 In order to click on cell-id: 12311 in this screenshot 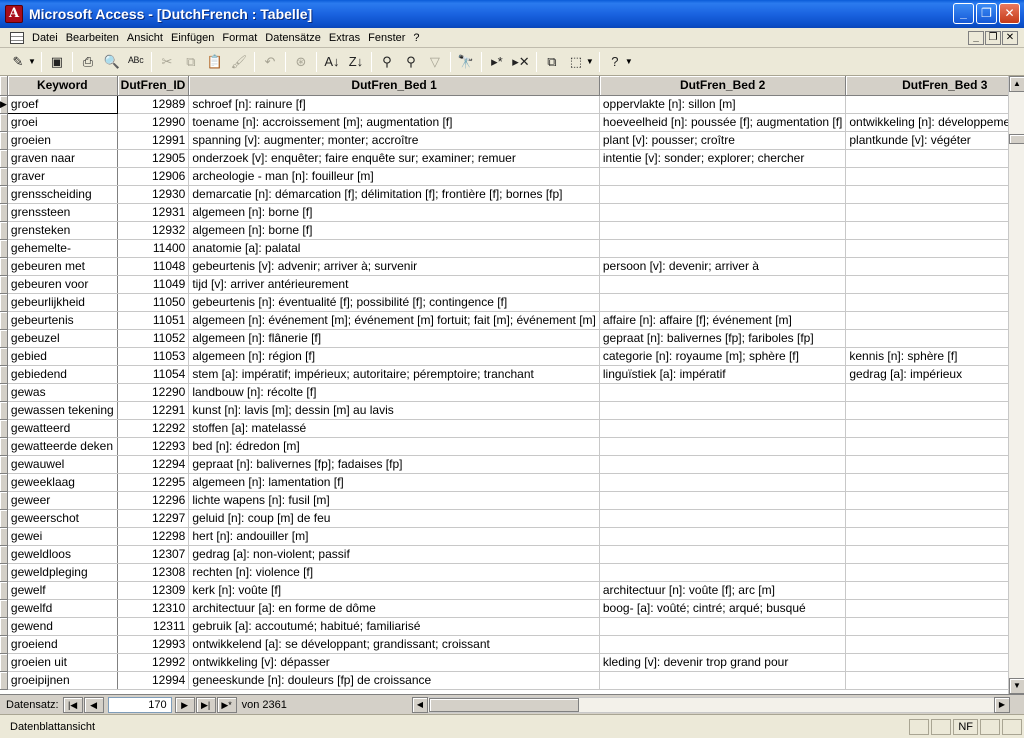, I will do `click(153, 626)`.